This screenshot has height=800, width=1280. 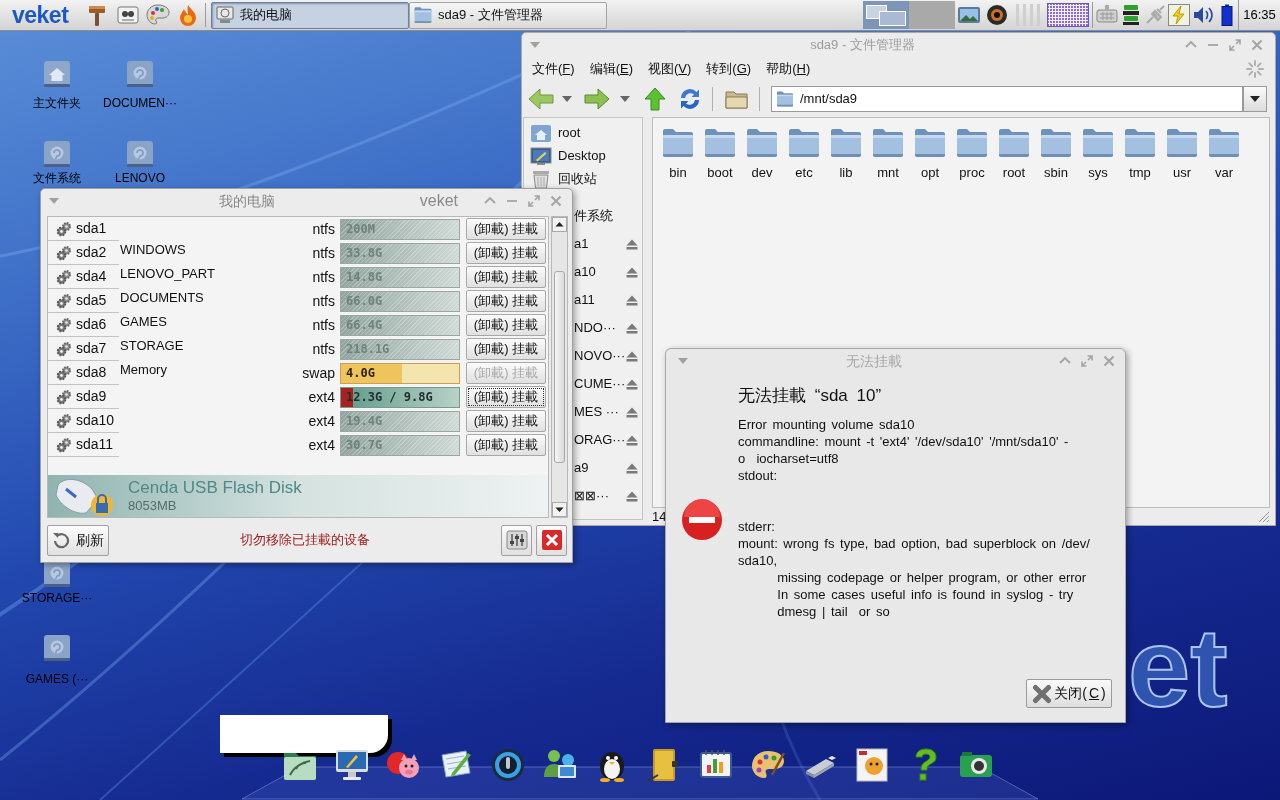 What do you see at coordinates (611, 69) in the screenshot?
I see `menu-item: 编辑(E)` at bounding box center [611, 69].